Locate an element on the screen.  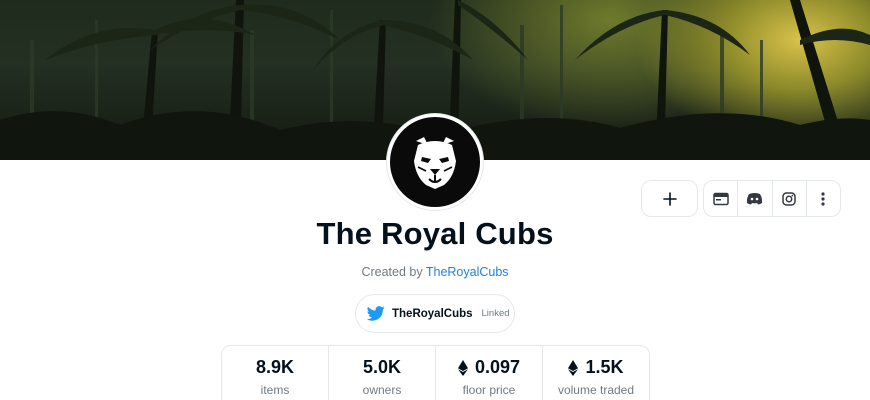
collection-avatar is located at coordinates (435, 162).